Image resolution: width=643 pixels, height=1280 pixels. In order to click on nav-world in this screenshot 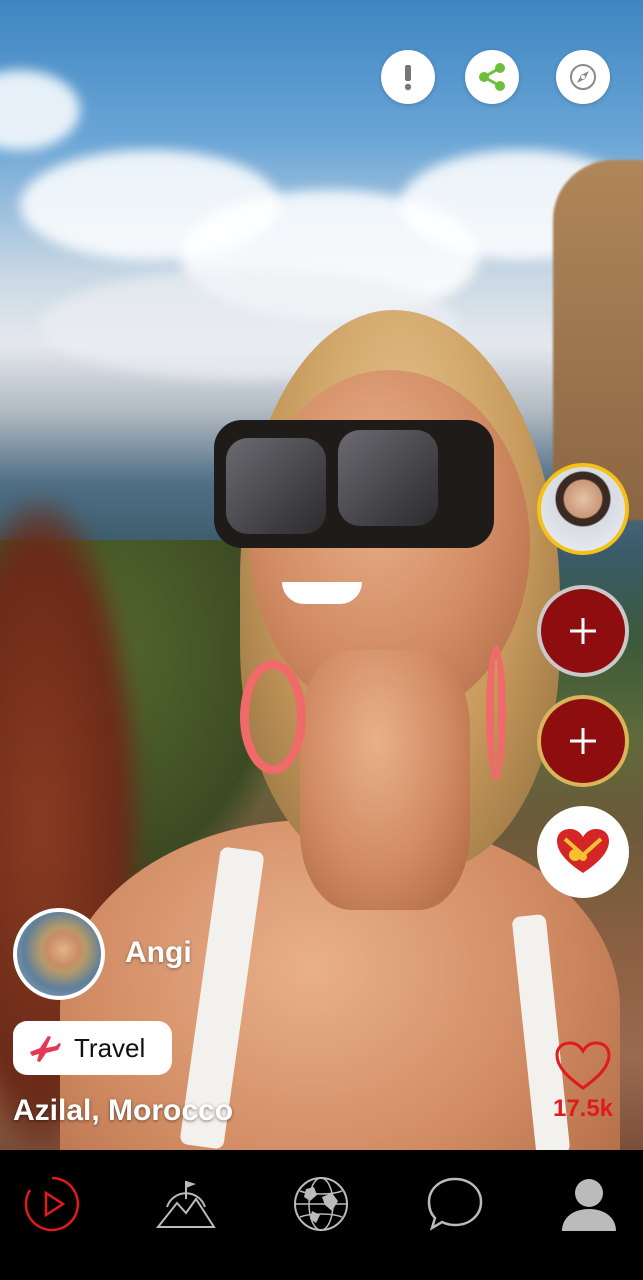, I will do `click(321, 1204)`.